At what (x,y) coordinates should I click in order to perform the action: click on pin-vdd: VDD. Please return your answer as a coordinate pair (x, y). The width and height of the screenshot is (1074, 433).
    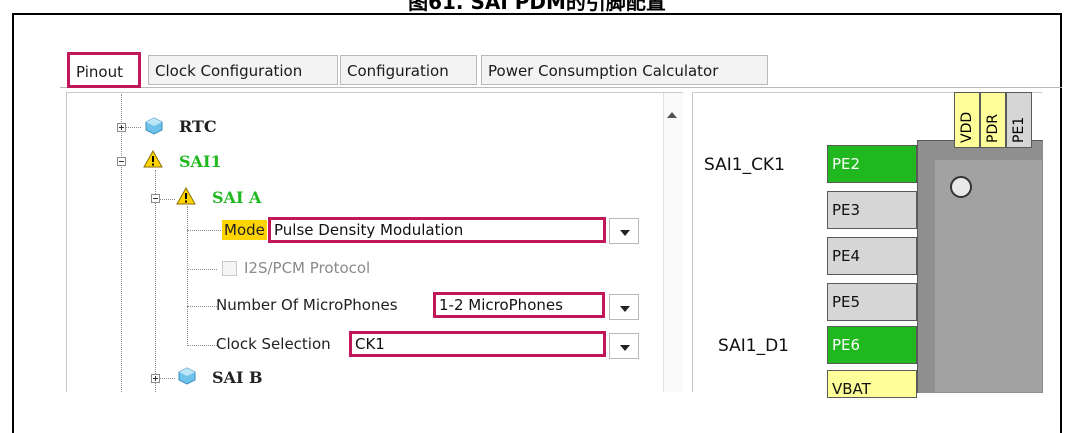
    Looking at the image, I should click on (967, 120).